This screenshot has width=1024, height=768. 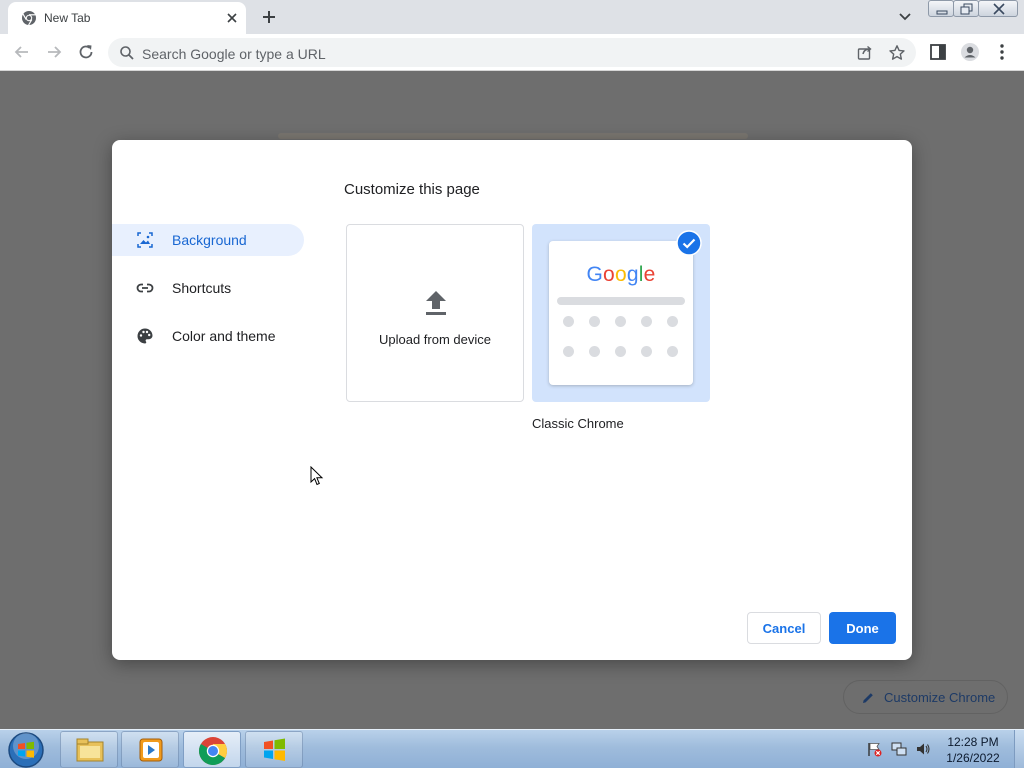 What do you see at coordinates (865, 53) in the screenshot?
I see `share-icon` at bounding box center [865, 53].